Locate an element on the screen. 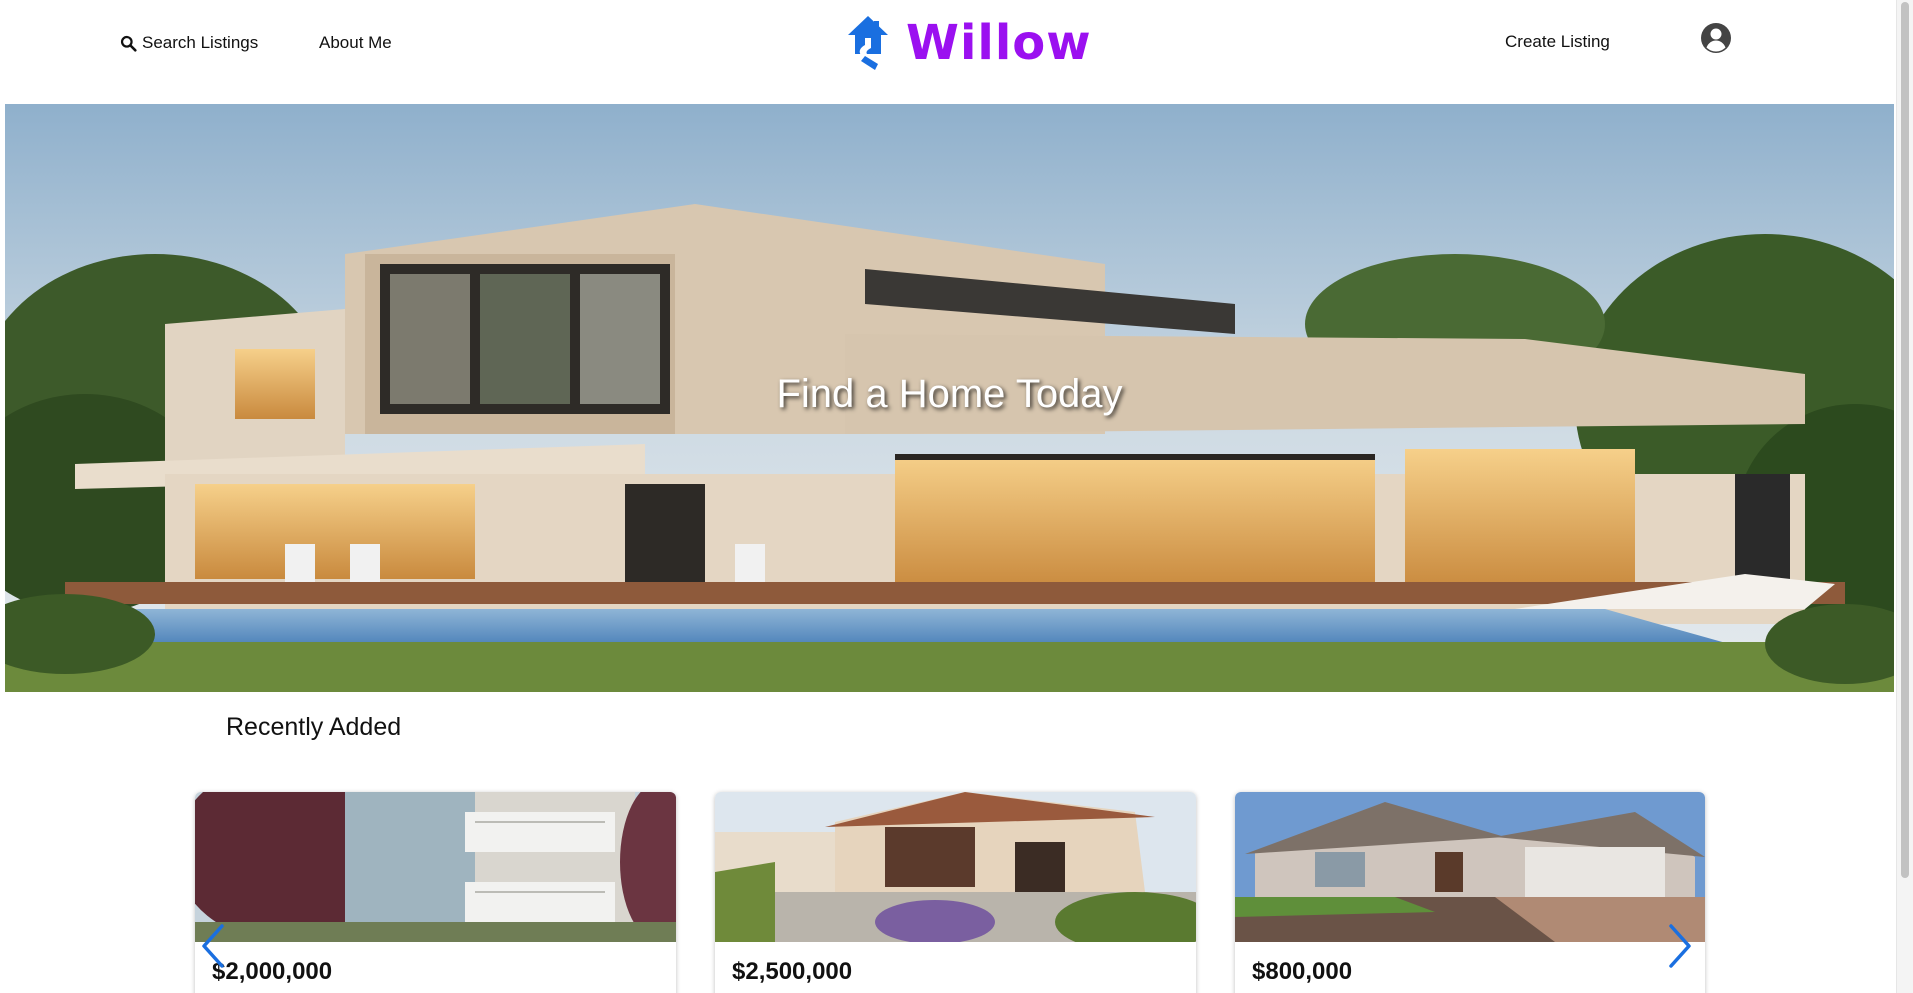 This screenshot has width=1913, height=993. page-scrollbar is located at coordinates (1904, 496).